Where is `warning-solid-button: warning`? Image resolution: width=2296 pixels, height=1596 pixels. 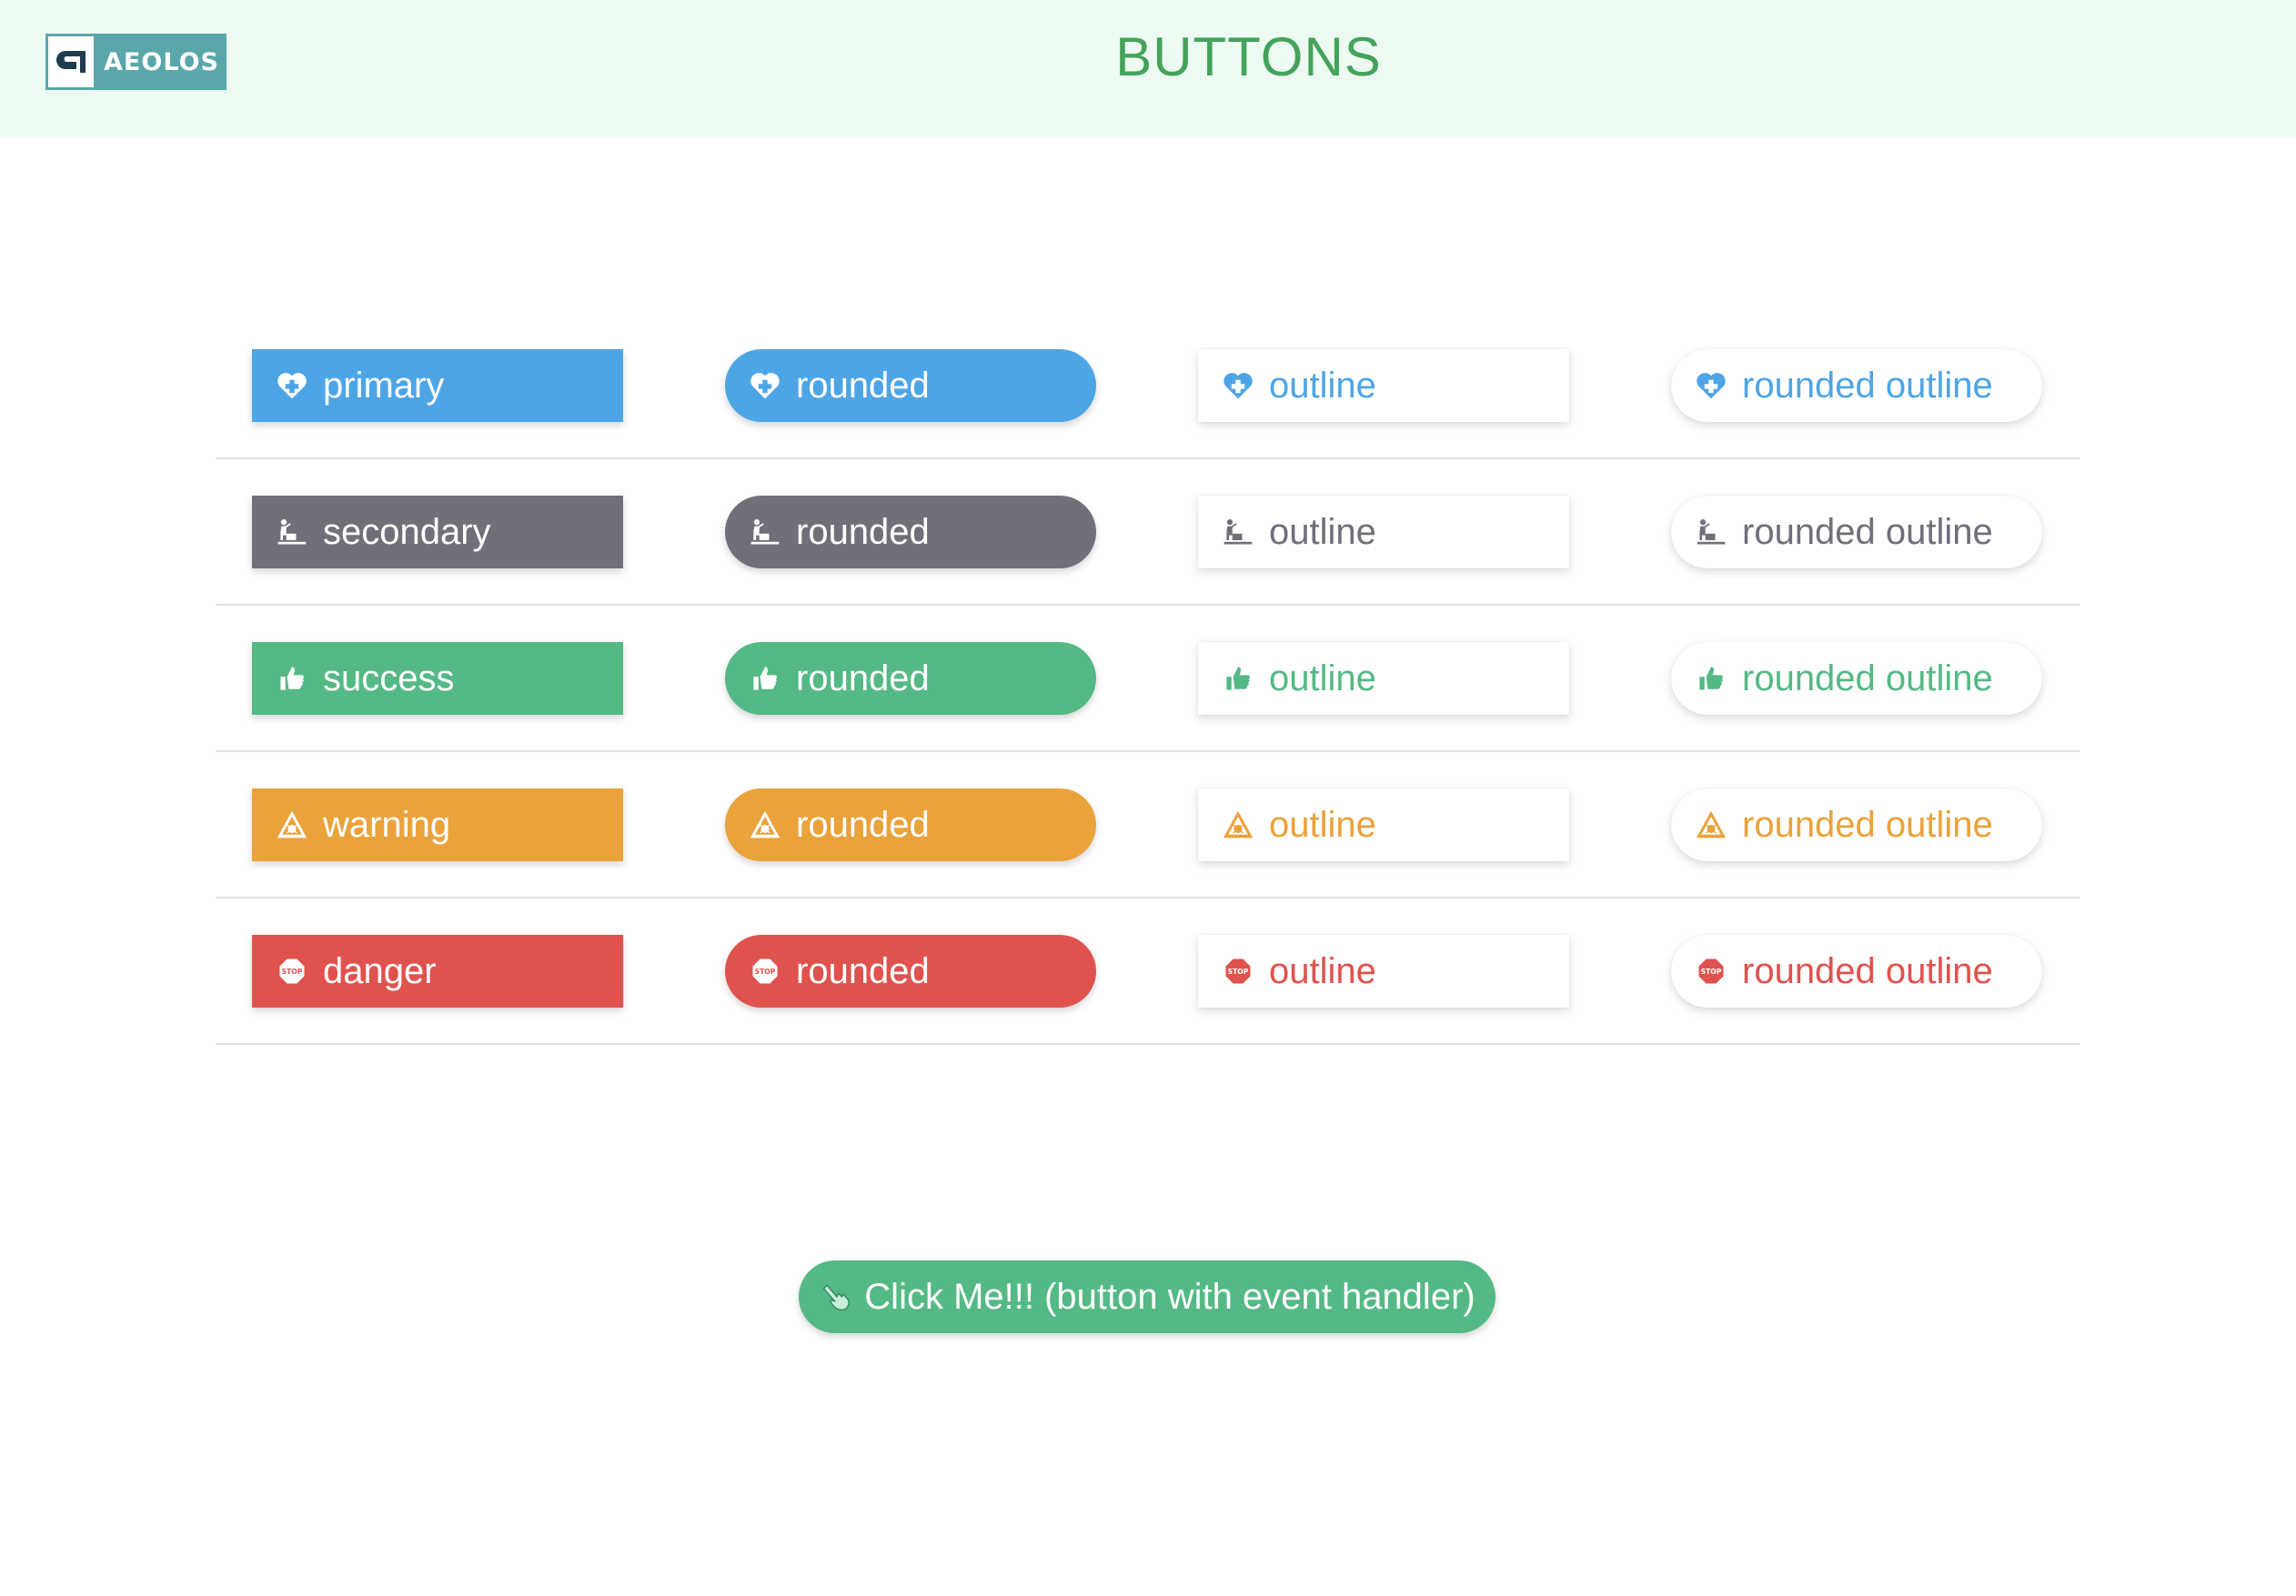 warning-solid-button: warning is located at coordinates (437, 824).